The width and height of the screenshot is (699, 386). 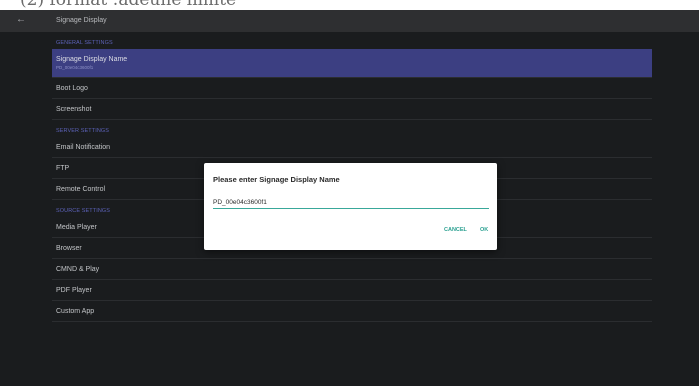 What do you see at coordinates (276, 179) in the screenshot?
I see `dialog-title: Please enter Signage Display Name` at bounding box center [276, 179].